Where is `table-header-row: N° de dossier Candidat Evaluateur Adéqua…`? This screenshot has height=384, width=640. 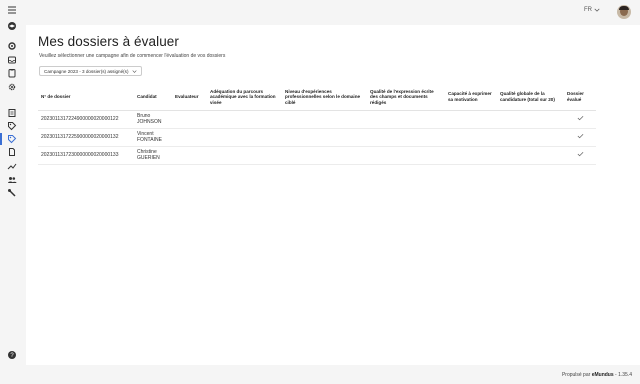
table-header-row: N° de dossier Candidat Evaluateur Adéqua… is located at coordinates (317, 97).